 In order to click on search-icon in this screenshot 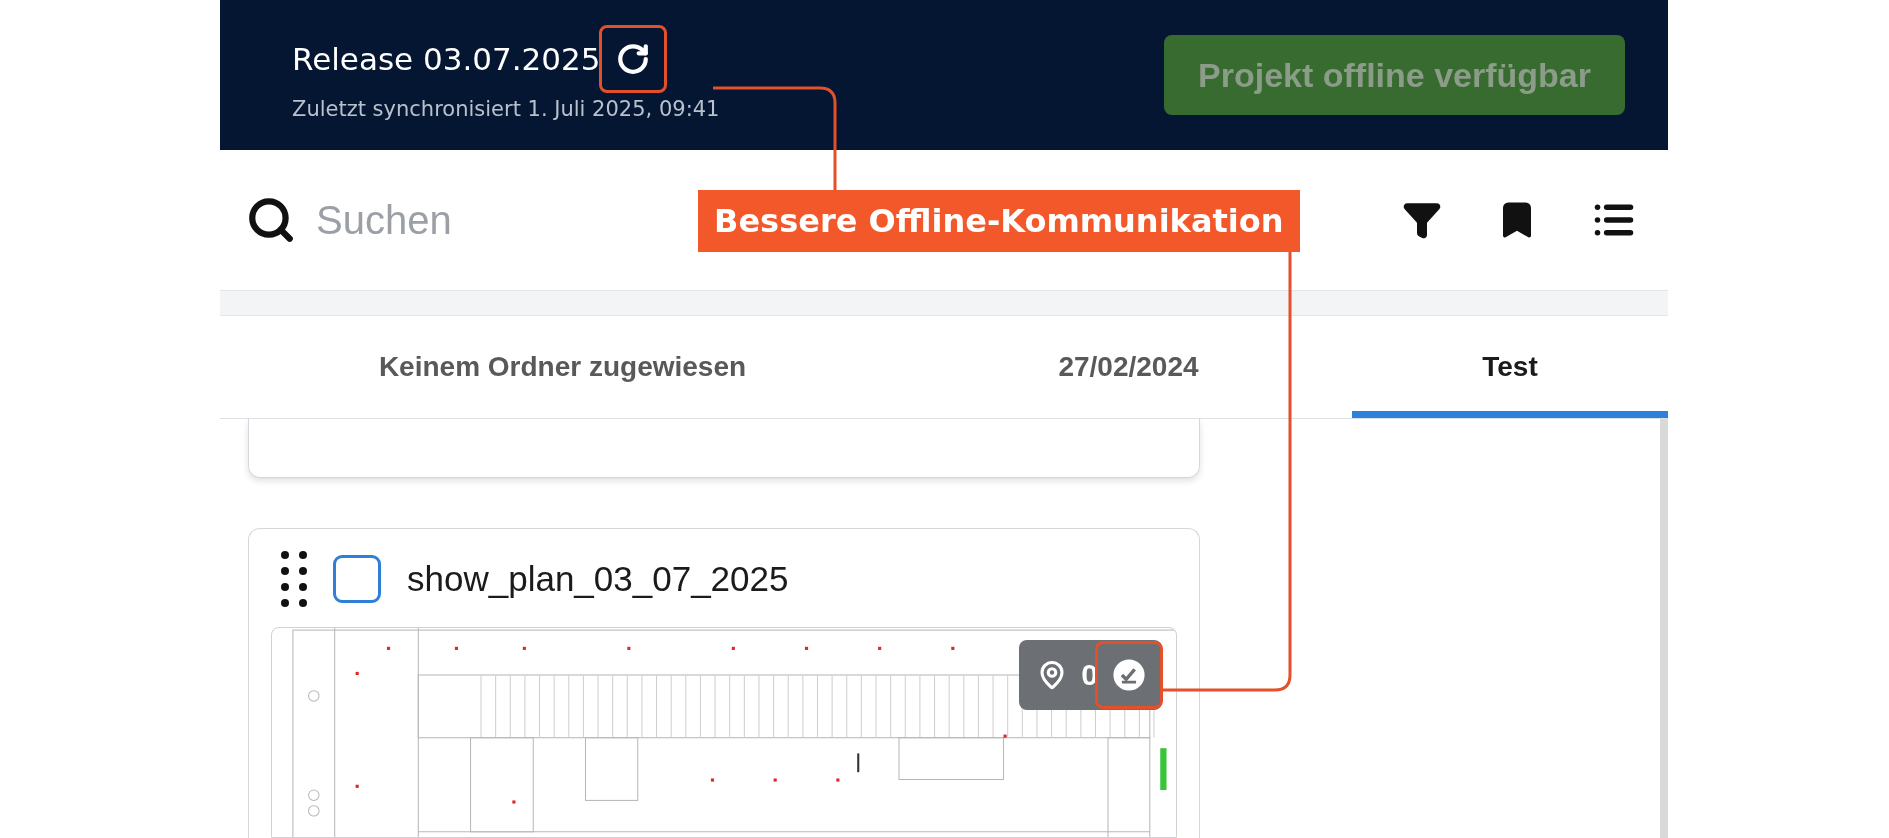, I will do `click(271, 220)`.